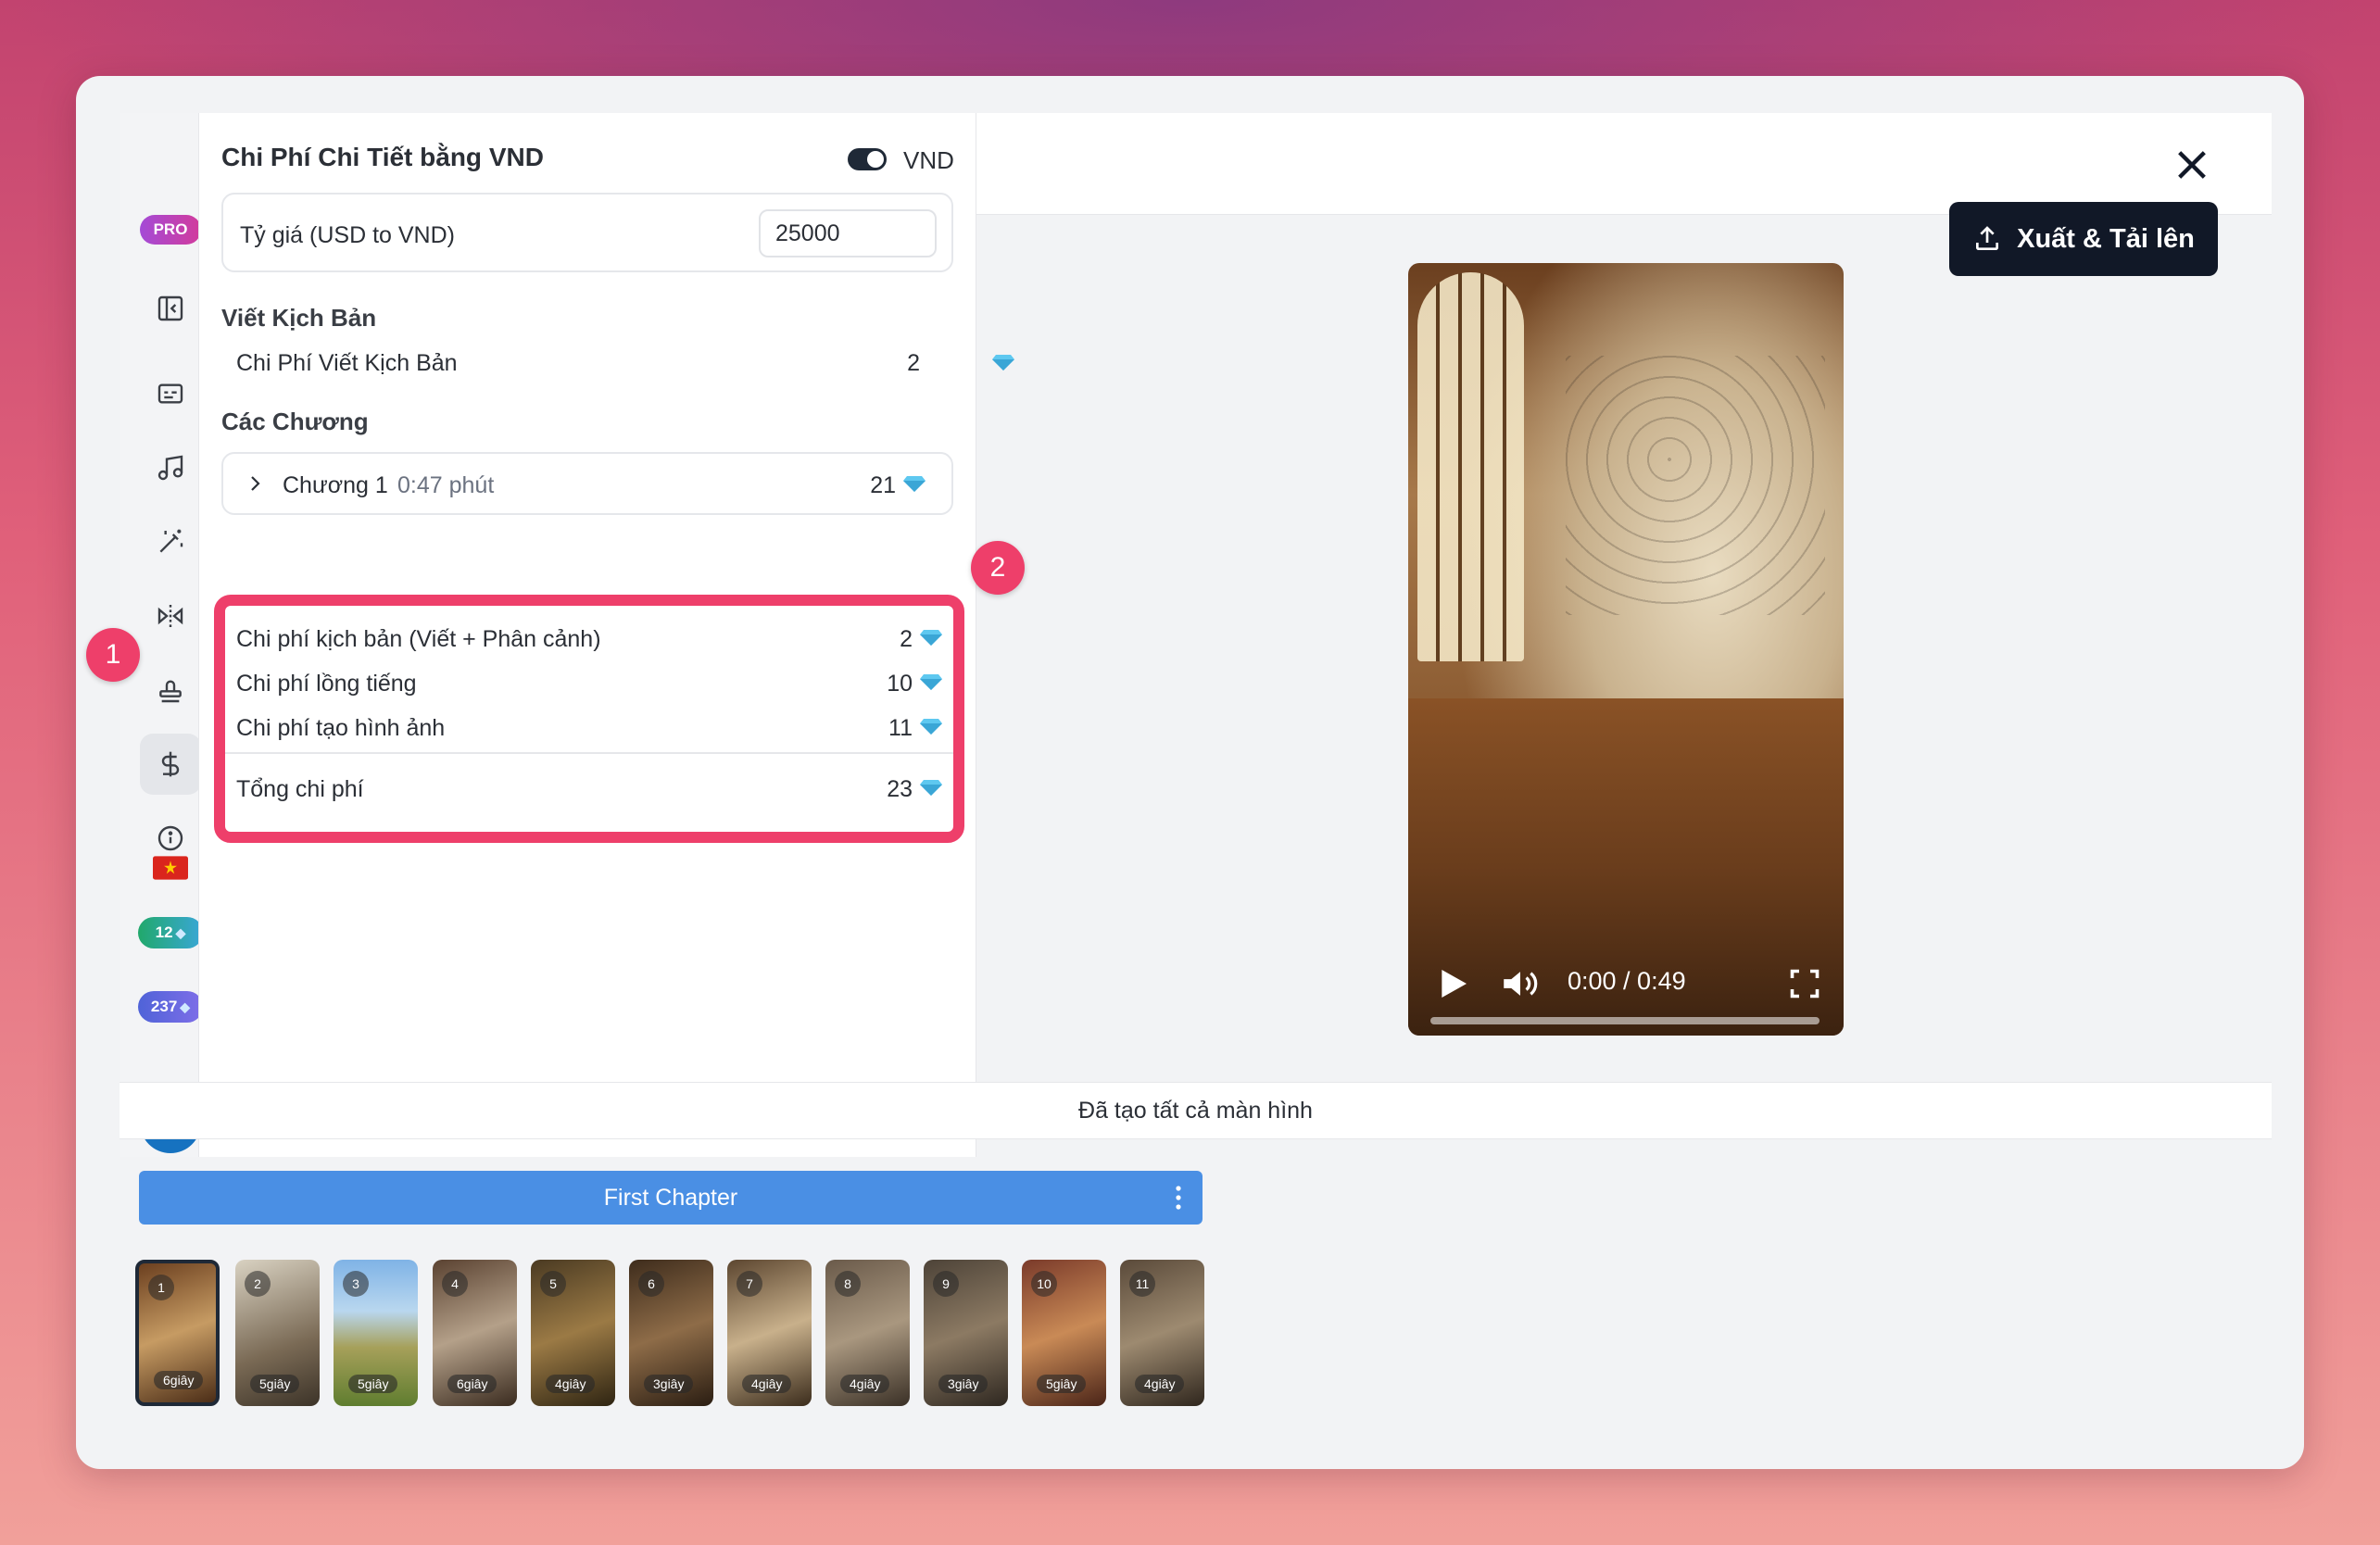 Image resolution: width=2380 pixels, height=1545 pixels. I want to click on scene-thumbnail-9: 9 3giây, so click(966, 1333).